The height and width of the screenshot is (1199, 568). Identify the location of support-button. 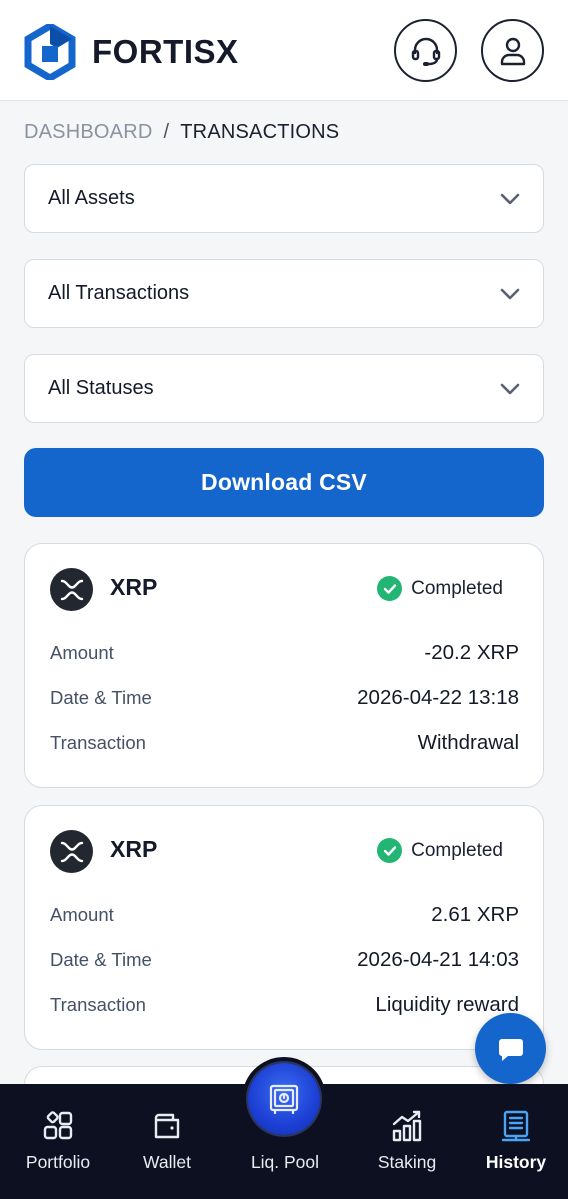
(425, 50).